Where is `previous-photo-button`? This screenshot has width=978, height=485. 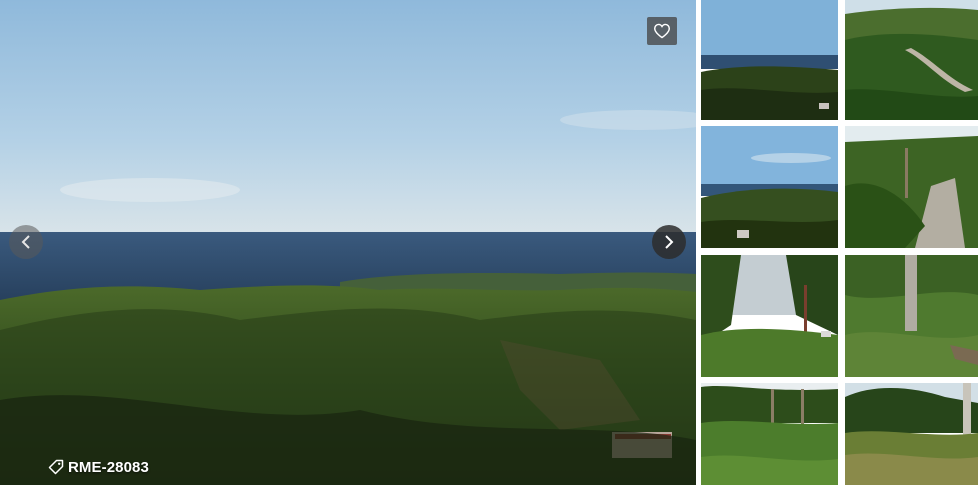 previous-photo-button is located at coordinates (26, 242).